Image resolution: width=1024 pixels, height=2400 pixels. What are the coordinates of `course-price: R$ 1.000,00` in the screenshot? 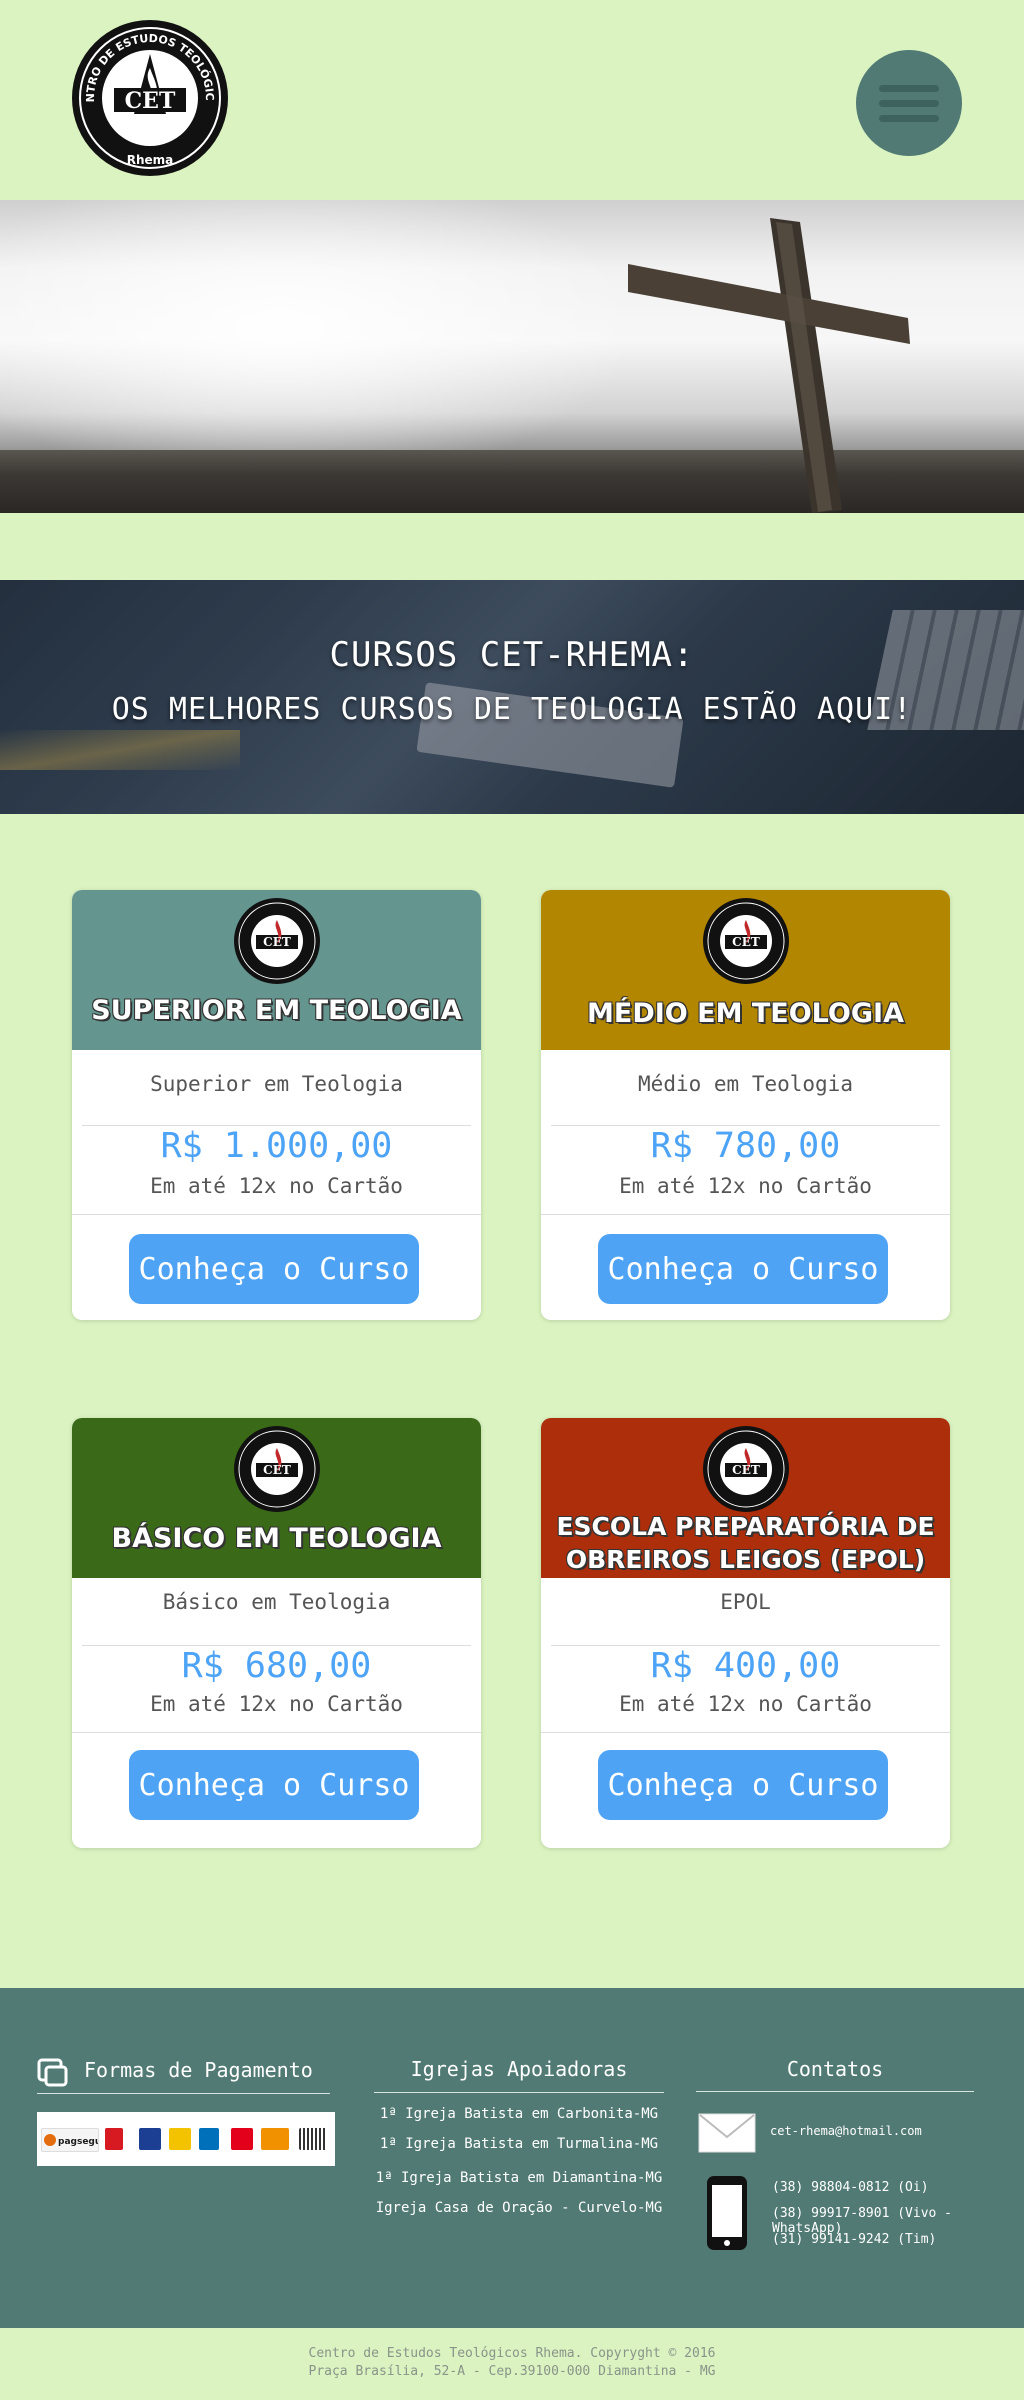 It's located at (276, 1146).